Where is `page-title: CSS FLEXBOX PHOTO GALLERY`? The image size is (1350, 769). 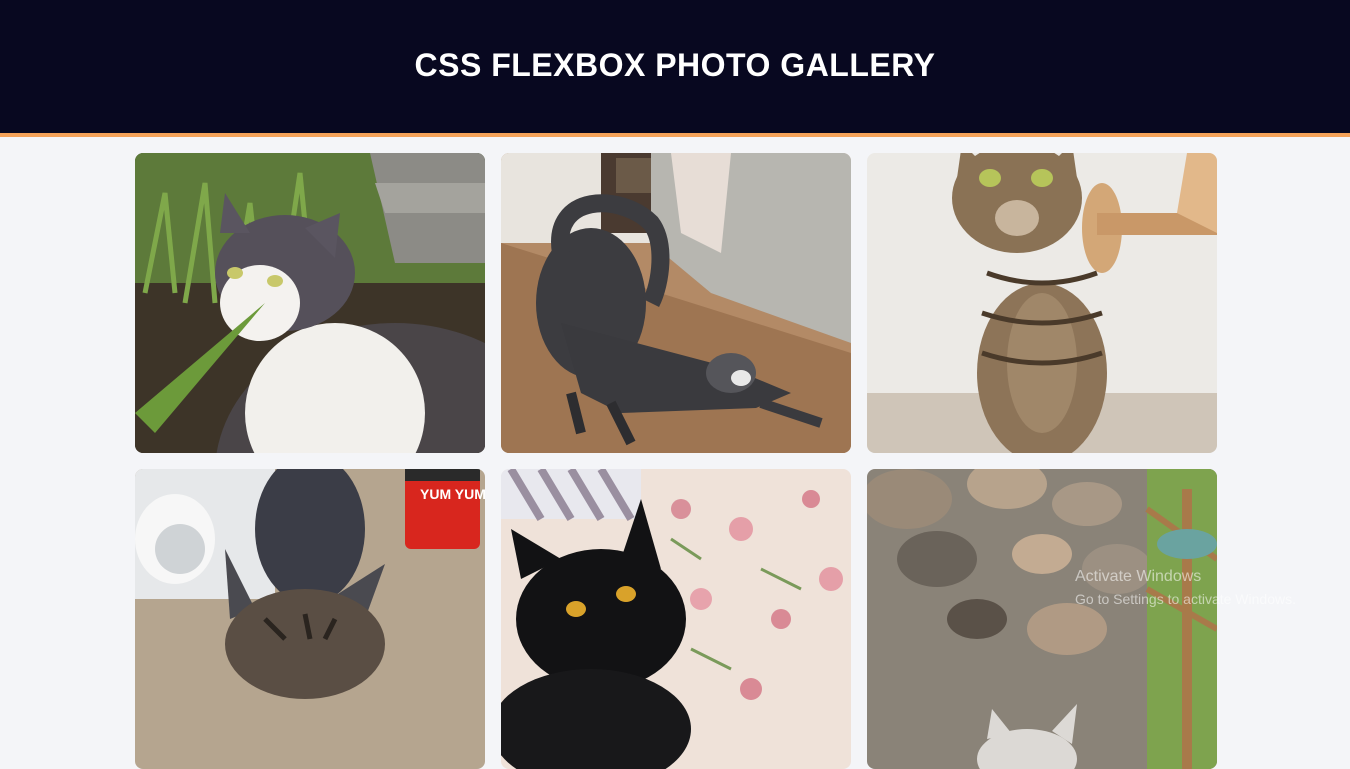
page-title: CSS FLEXBOX PHOTO GALLERY is located at coordinates (675, 65).